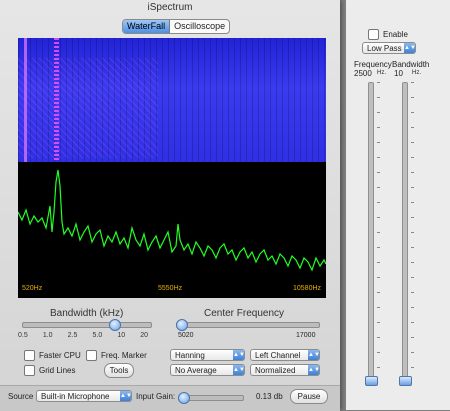 Image resolution: width=450 pixels, height=411 pixels. I want to click on enable-checkbox: Enable, so click(388, 34).